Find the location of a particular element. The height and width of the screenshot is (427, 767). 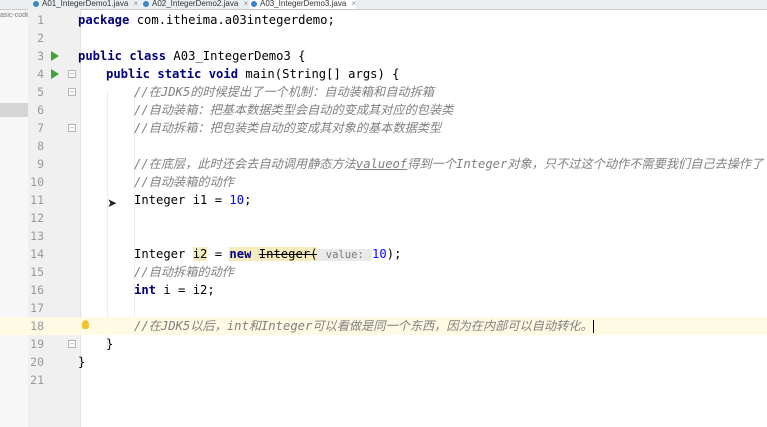

line-number: 1 is located at coordinates (40, 20).